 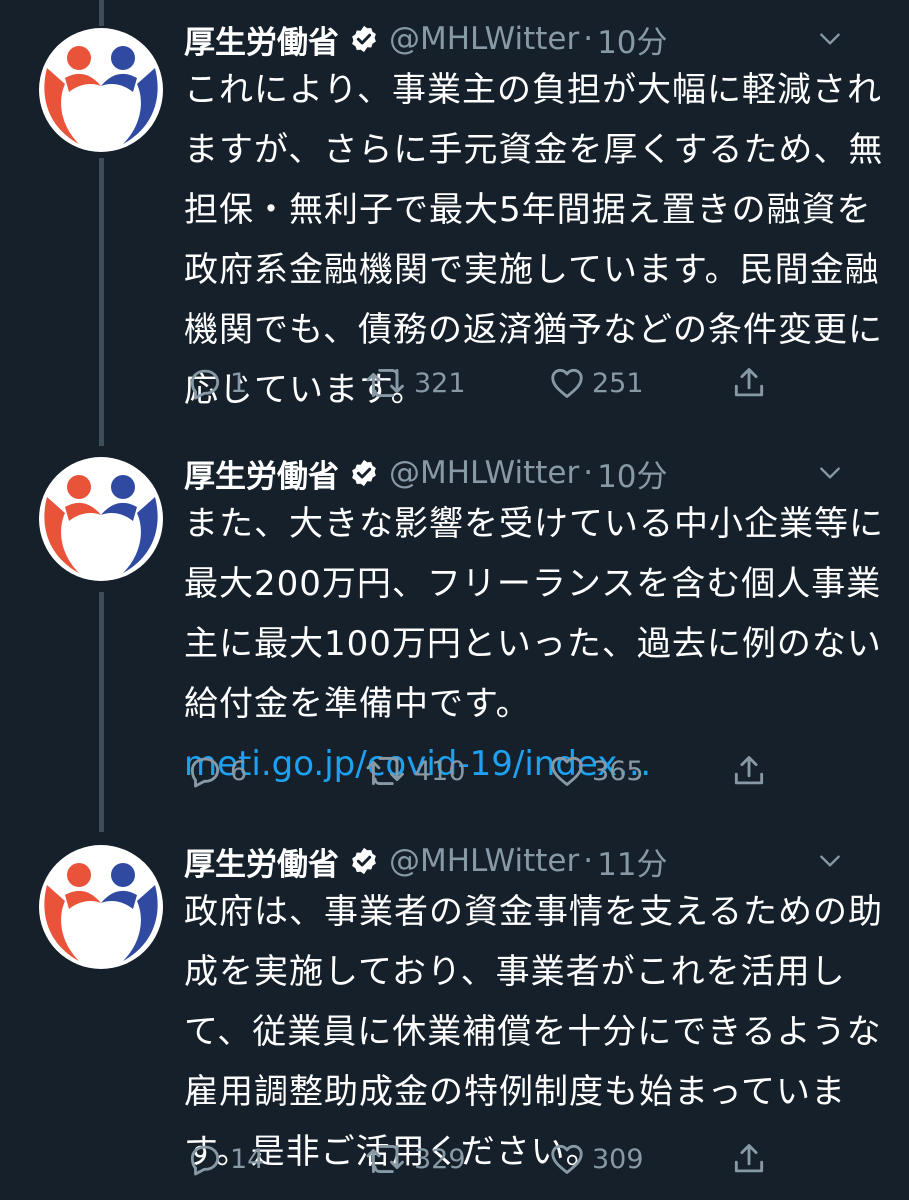 I want to click on tweet-actions: 14 329 309, so click(x=529, y=1159).